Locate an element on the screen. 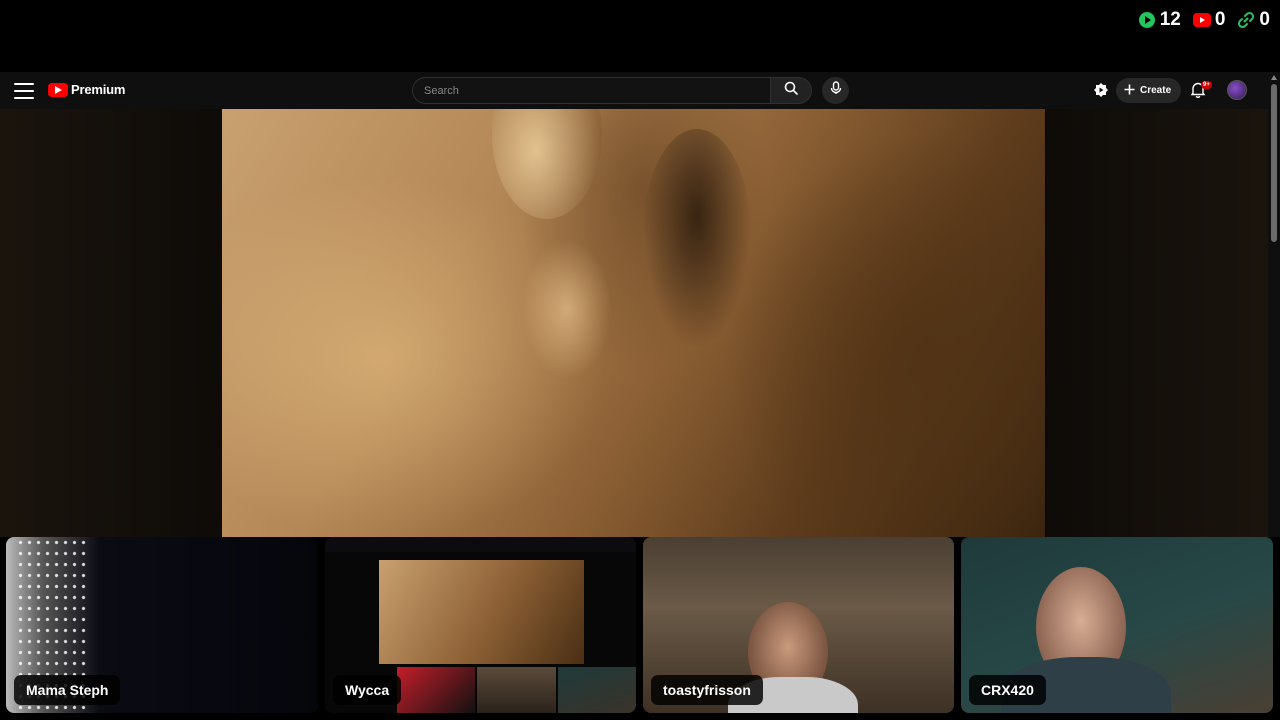 The width and height of the screenshot is (1280, 720). search-bar is located at coordinates (612, 90).